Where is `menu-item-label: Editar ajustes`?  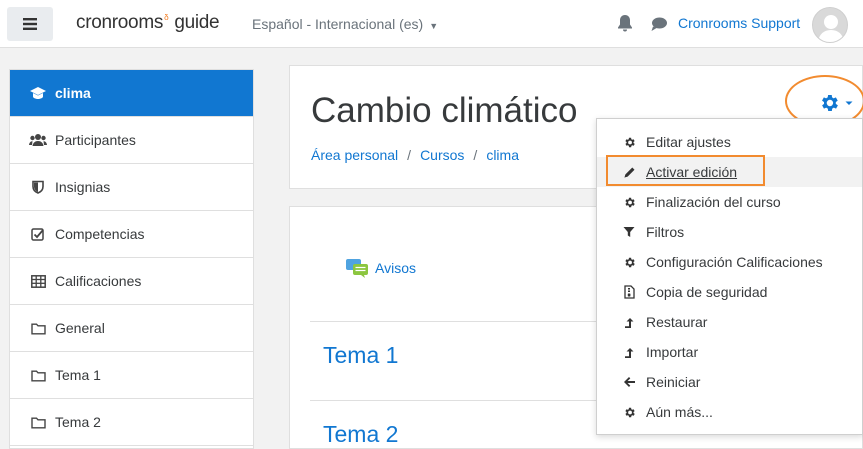 menu-item-label: Editar ajustes is located at coordinates (688, 142).